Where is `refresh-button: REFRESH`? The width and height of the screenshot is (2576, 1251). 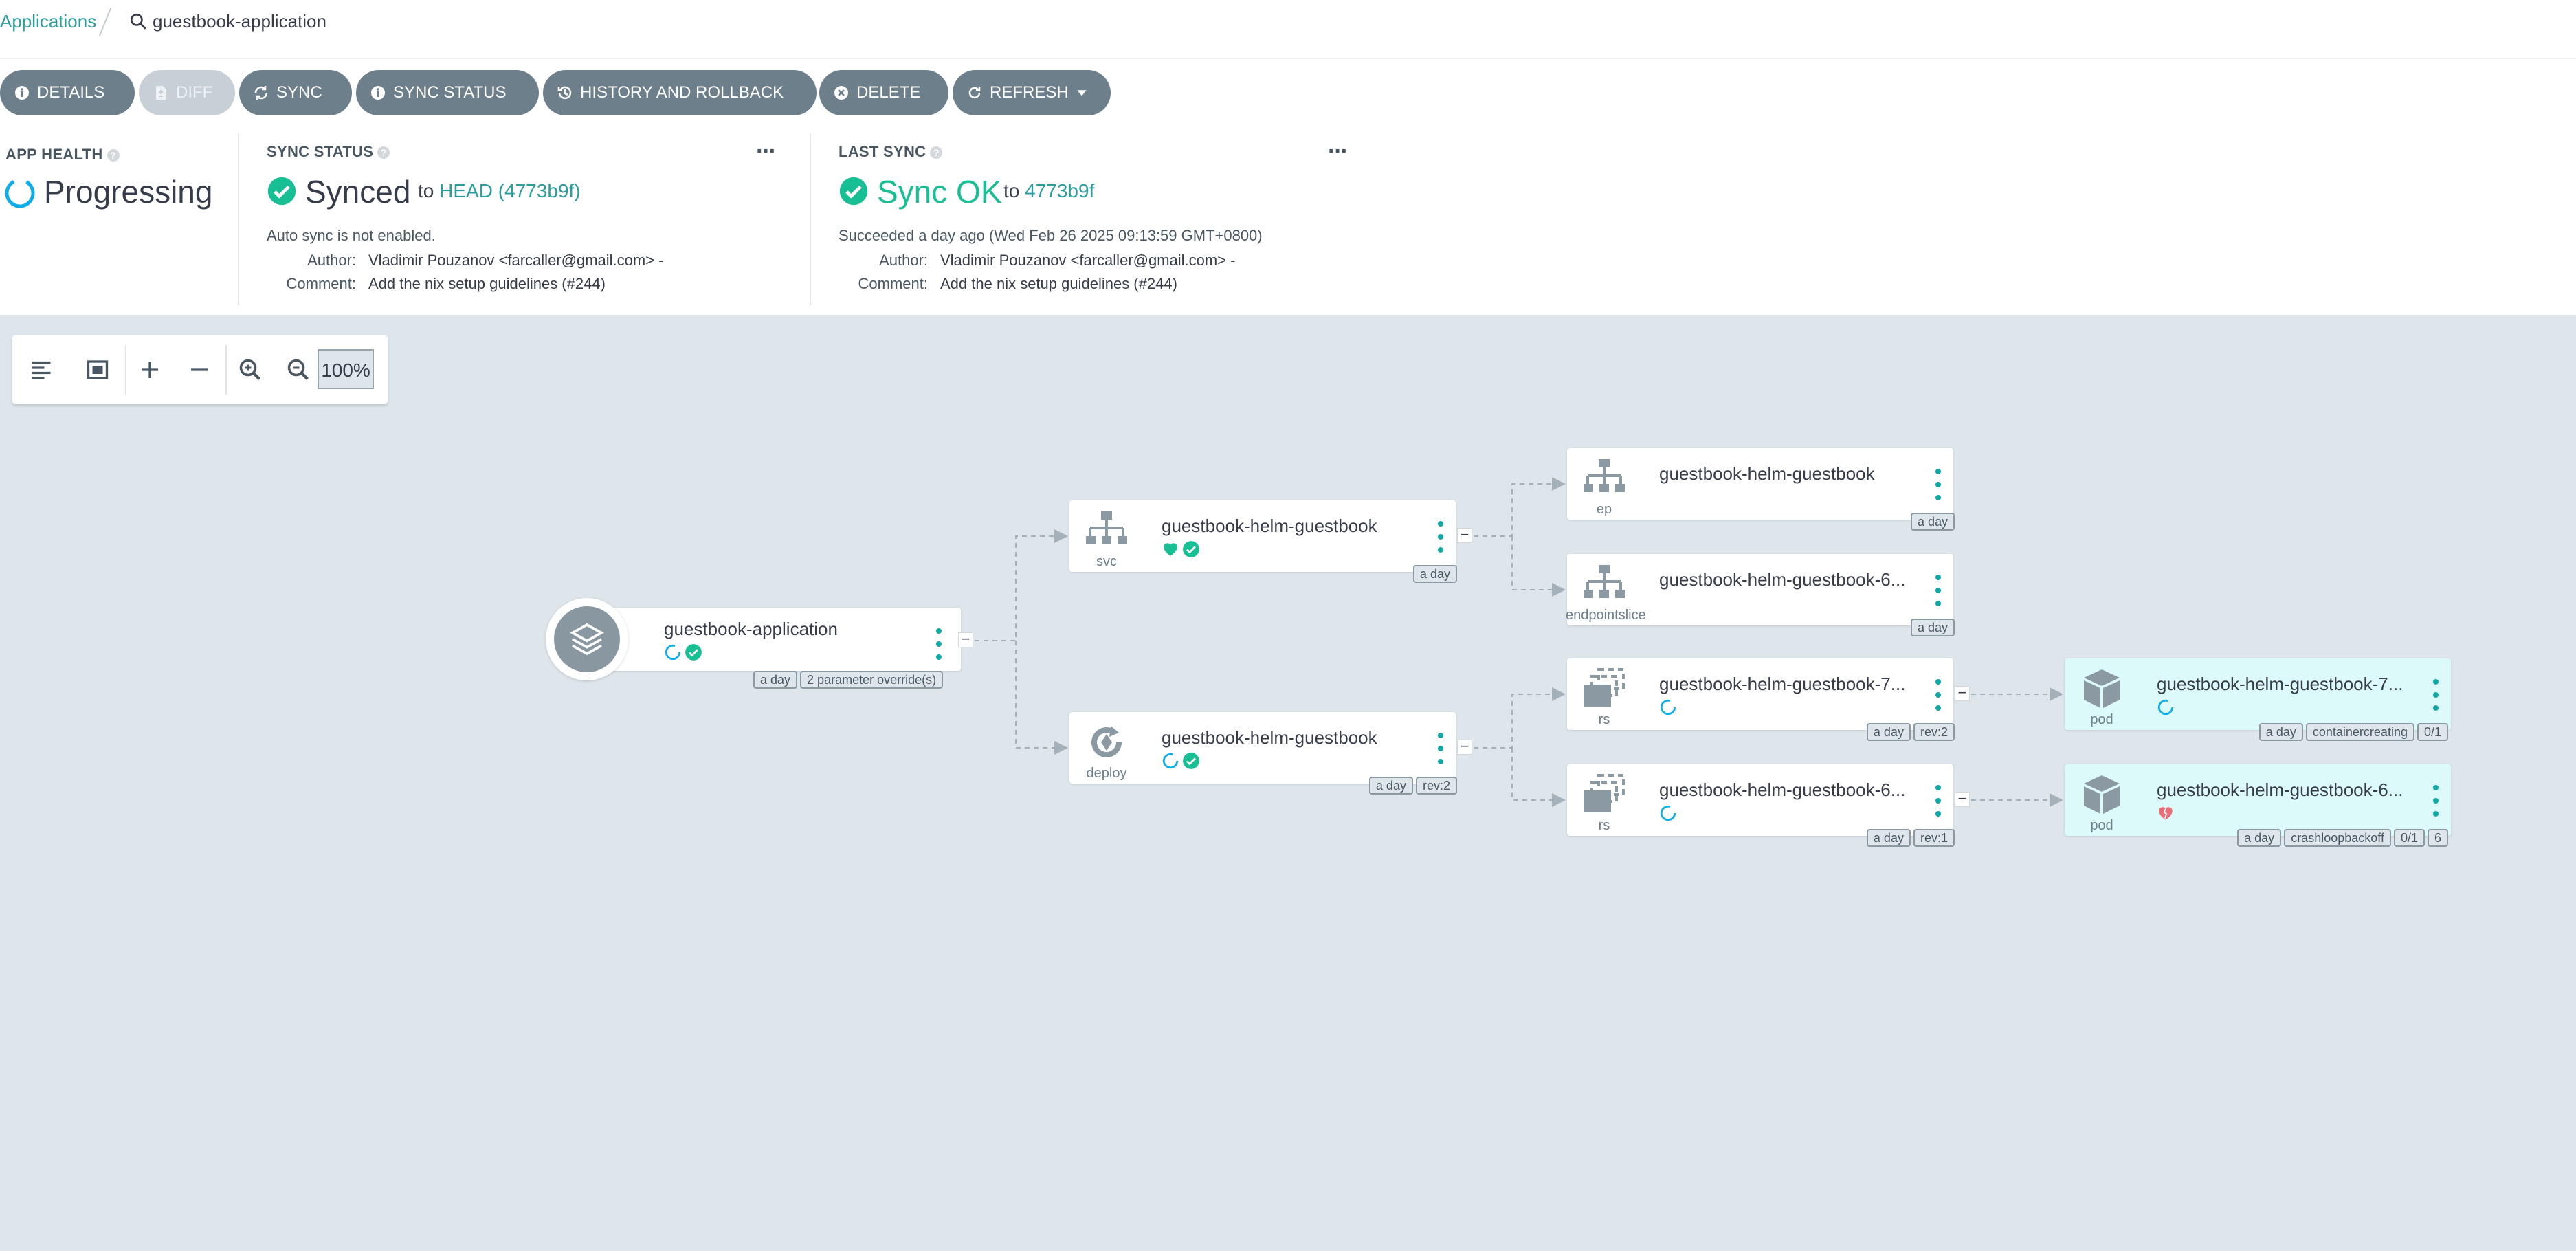 refresh-button: REFRESH is located at coordinates (1032, 92).